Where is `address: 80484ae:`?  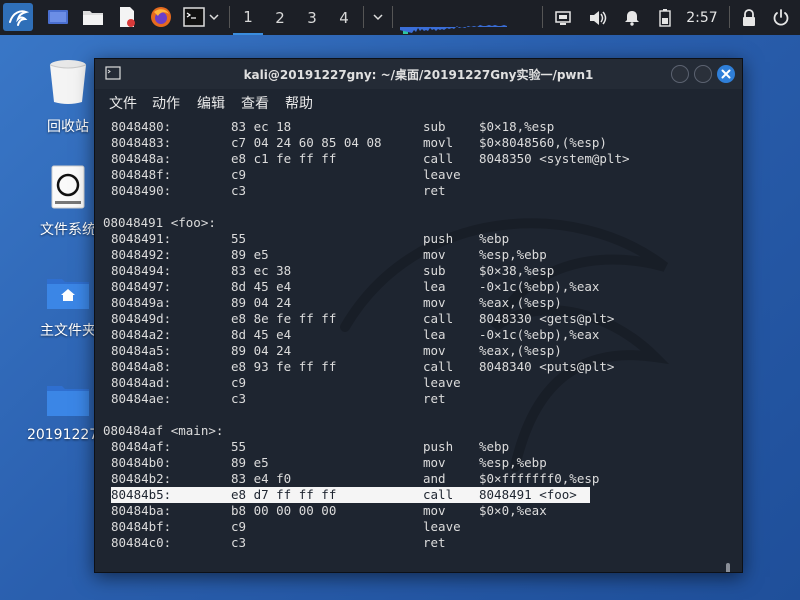
address: 80484ae: is located at coordinates (141, 398).